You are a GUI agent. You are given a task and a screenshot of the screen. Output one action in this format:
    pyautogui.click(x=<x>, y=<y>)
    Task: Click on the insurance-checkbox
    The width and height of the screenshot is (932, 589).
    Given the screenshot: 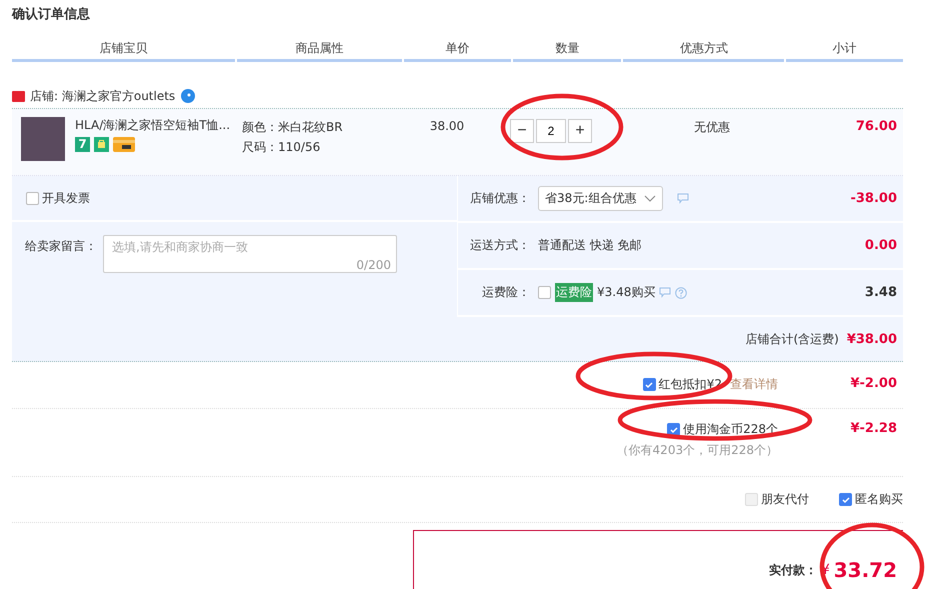 What is the action you would take?
    pyautogui.click(x=544, y=292)
    